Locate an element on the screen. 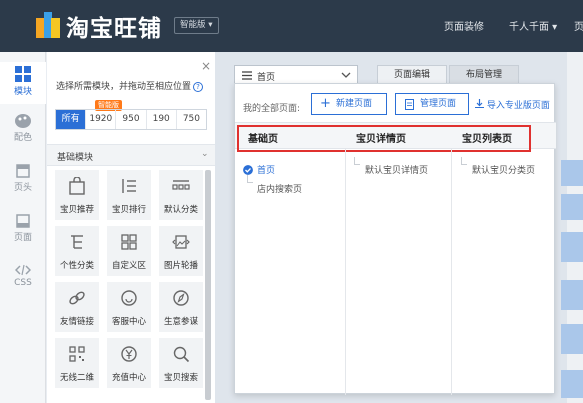  top-bar: 淘宝旺铺 智能版 ▾ 页面装修 千人千面 ▾ 页 is located at coordinates (291, 26).